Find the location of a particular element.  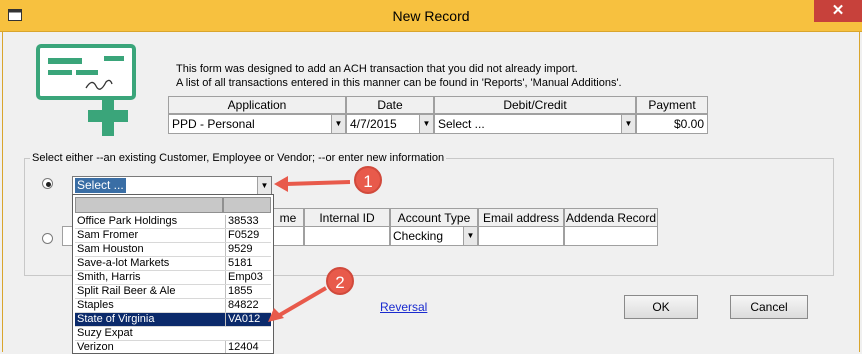

list-item: Split Rail Beer & Ale 1855 is located at coordinates (173, 292).